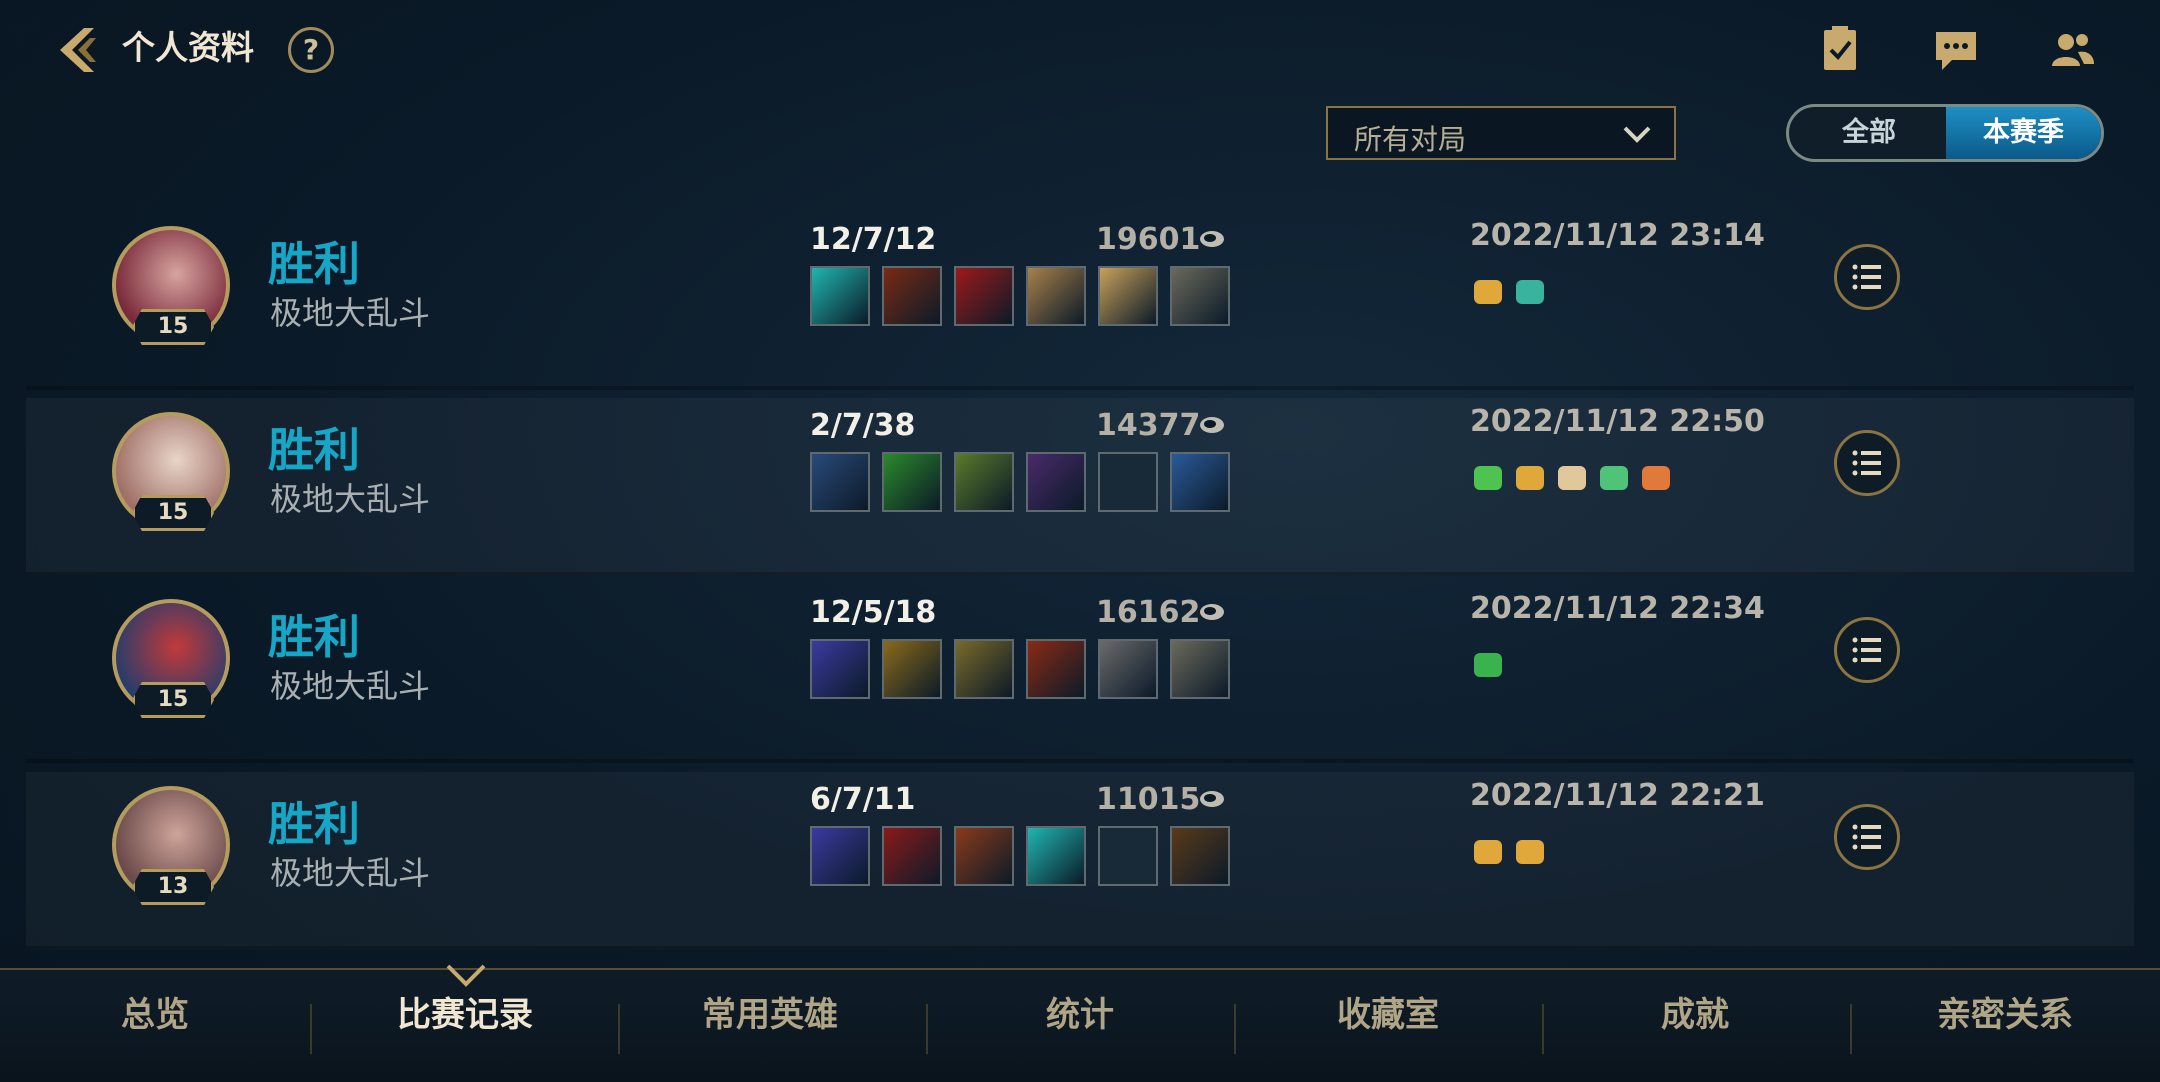 This screenshot has height=1082, width=2160. Describe the element at coordinates (873, 612) in the screenshot. I see `kda: 12/5/18` at that location.